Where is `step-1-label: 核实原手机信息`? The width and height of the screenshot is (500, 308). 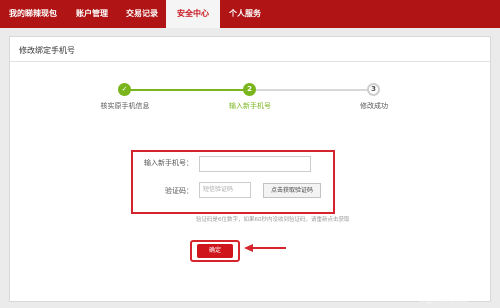
step-1-label: 核实原手机信息 is located at coordinates (125, 106).